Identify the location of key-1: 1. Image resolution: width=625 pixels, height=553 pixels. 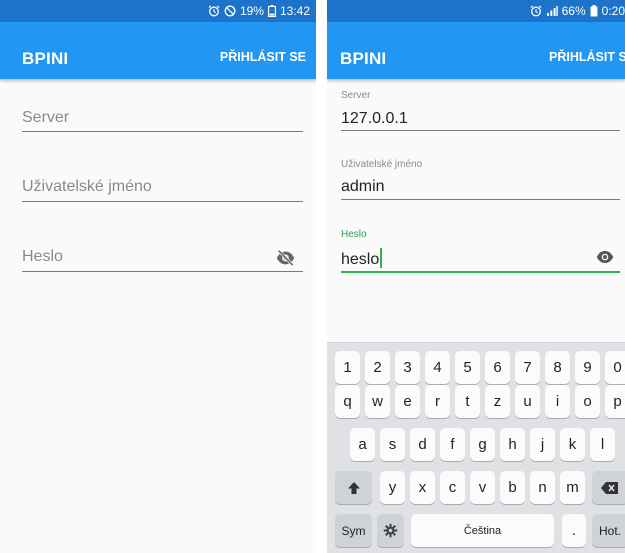
(347, 367).